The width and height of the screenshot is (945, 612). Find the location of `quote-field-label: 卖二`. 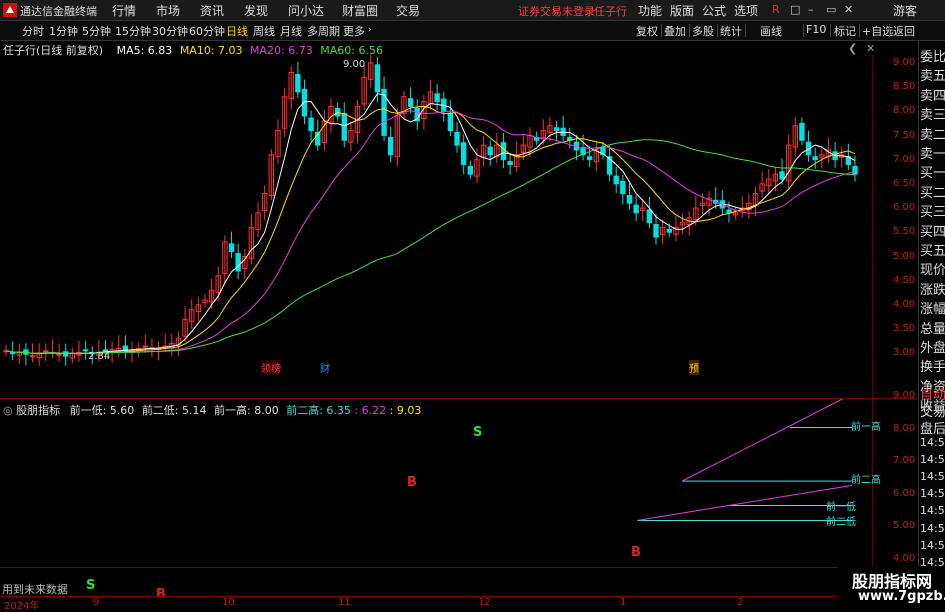

quote-field-label: 卖二 is located at coordinates (932, 133).